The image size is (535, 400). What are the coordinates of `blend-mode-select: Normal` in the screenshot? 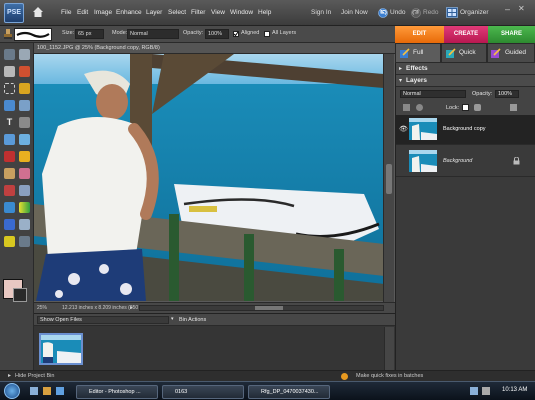 It's located at (433, 94).